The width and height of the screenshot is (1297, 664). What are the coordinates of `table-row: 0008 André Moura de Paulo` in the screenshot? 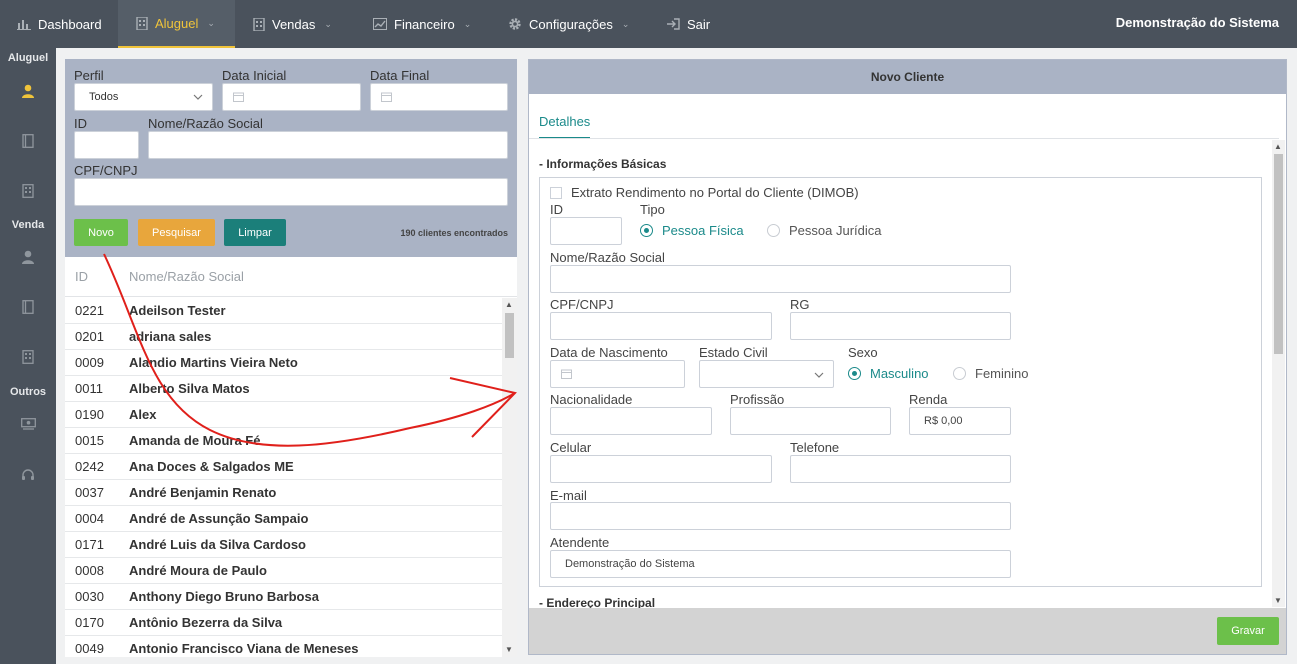 It's located at (283, 571).